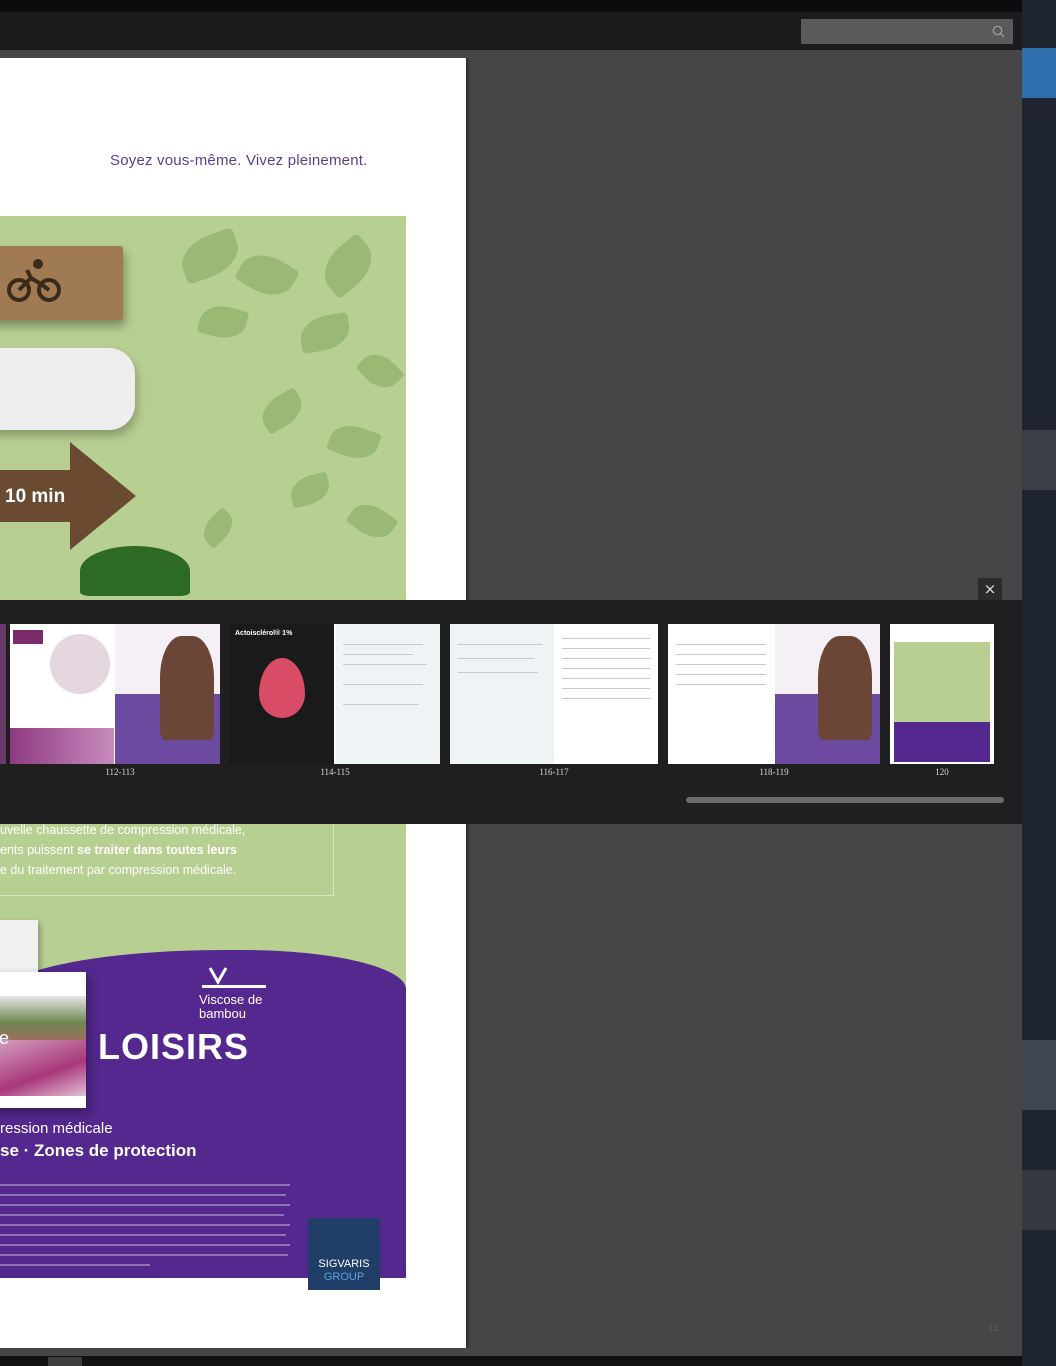 This screenshot has height=1366, width=1056. Describe the element at coordinates (774, 772) in the screenshot. I see `thumbnail-label: 118-119` at that location.